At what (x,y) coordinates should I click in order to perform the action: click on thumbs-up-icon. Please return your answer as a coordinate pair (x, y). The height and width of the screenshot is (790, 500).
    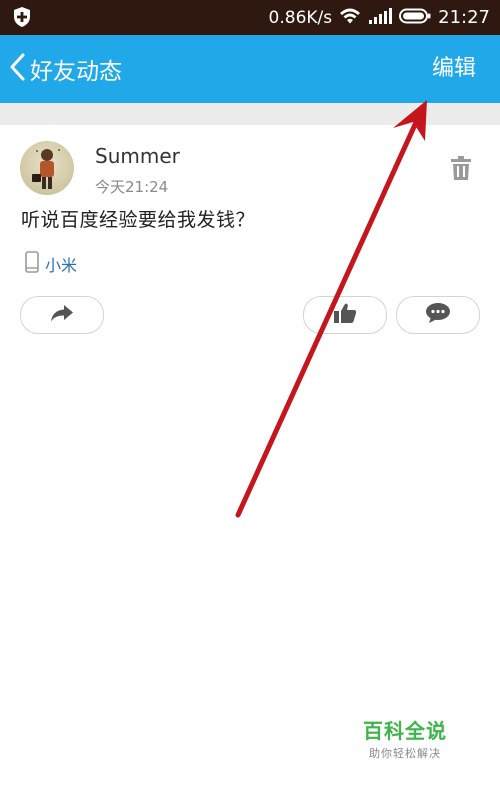
    Looking at the image, I should click on (345, 315).